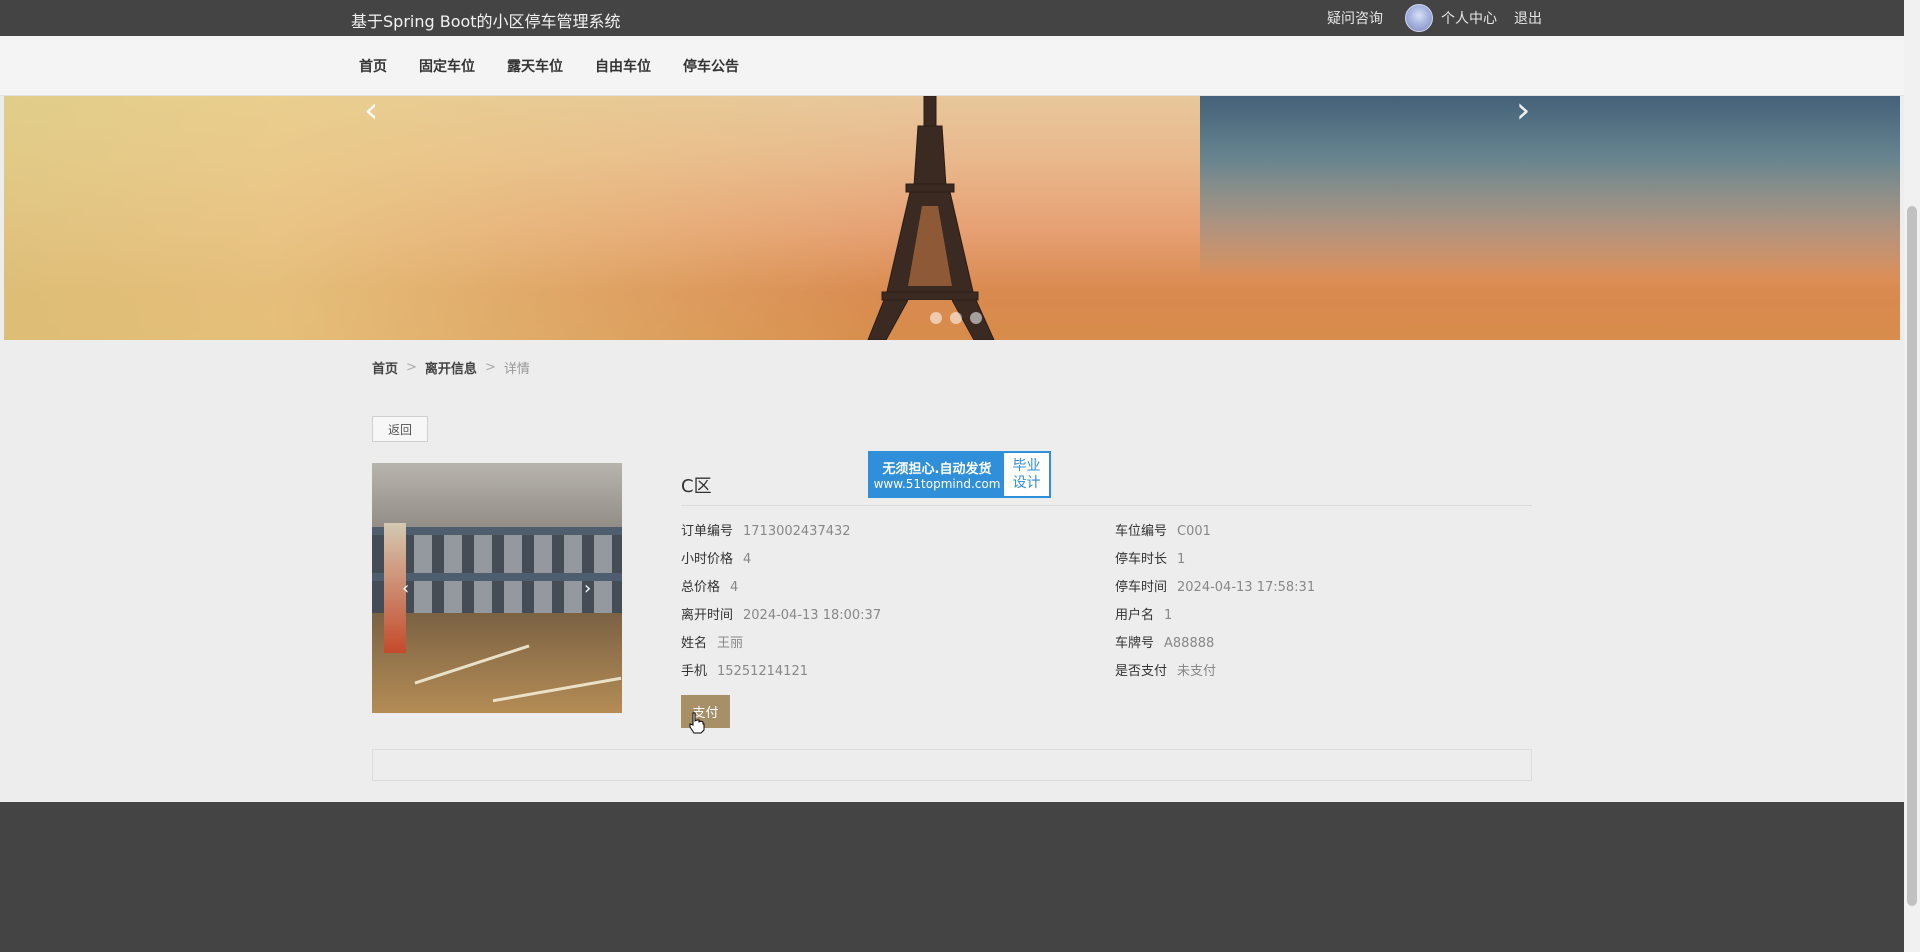 This screenshot has height=952, width=1920. Describe the element at coordinates (937, 469) in the screenshot. I see `watermark-line1: 无须担心.自动发货` at that location.